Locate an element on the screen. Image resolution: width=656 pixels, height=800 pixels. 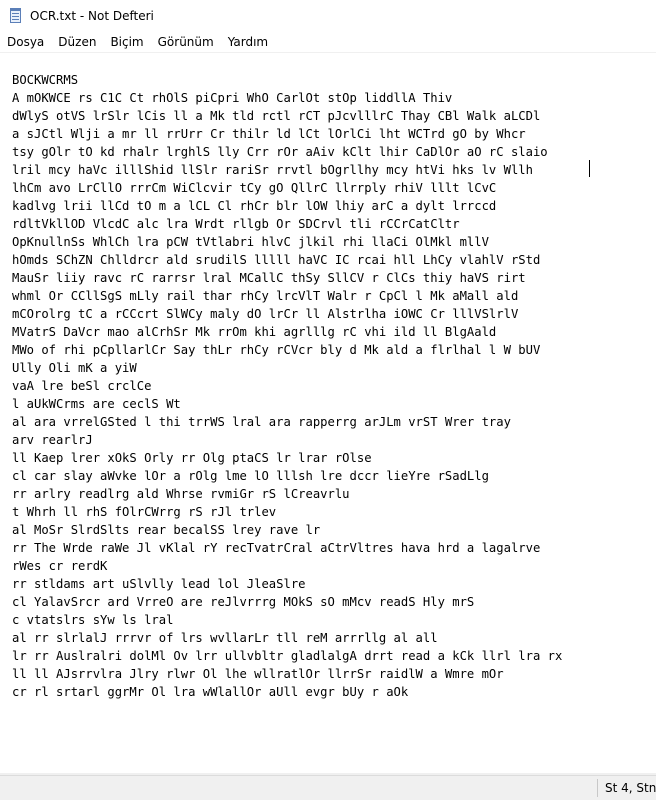
title-bar: OCR.txt - Not Defteri is located at coordinates (328, 16).